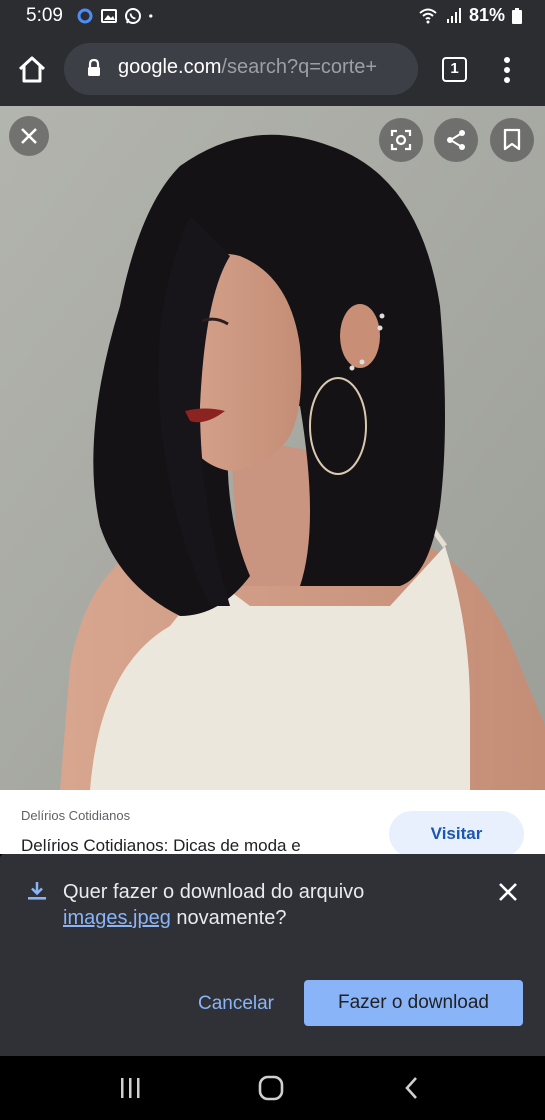 Image resolution: width=545 pixels, height=1120 pixels. Describe the element at coordinates (487, 15) in the screenshot. I see `battery-percentage: 81%` at that location.